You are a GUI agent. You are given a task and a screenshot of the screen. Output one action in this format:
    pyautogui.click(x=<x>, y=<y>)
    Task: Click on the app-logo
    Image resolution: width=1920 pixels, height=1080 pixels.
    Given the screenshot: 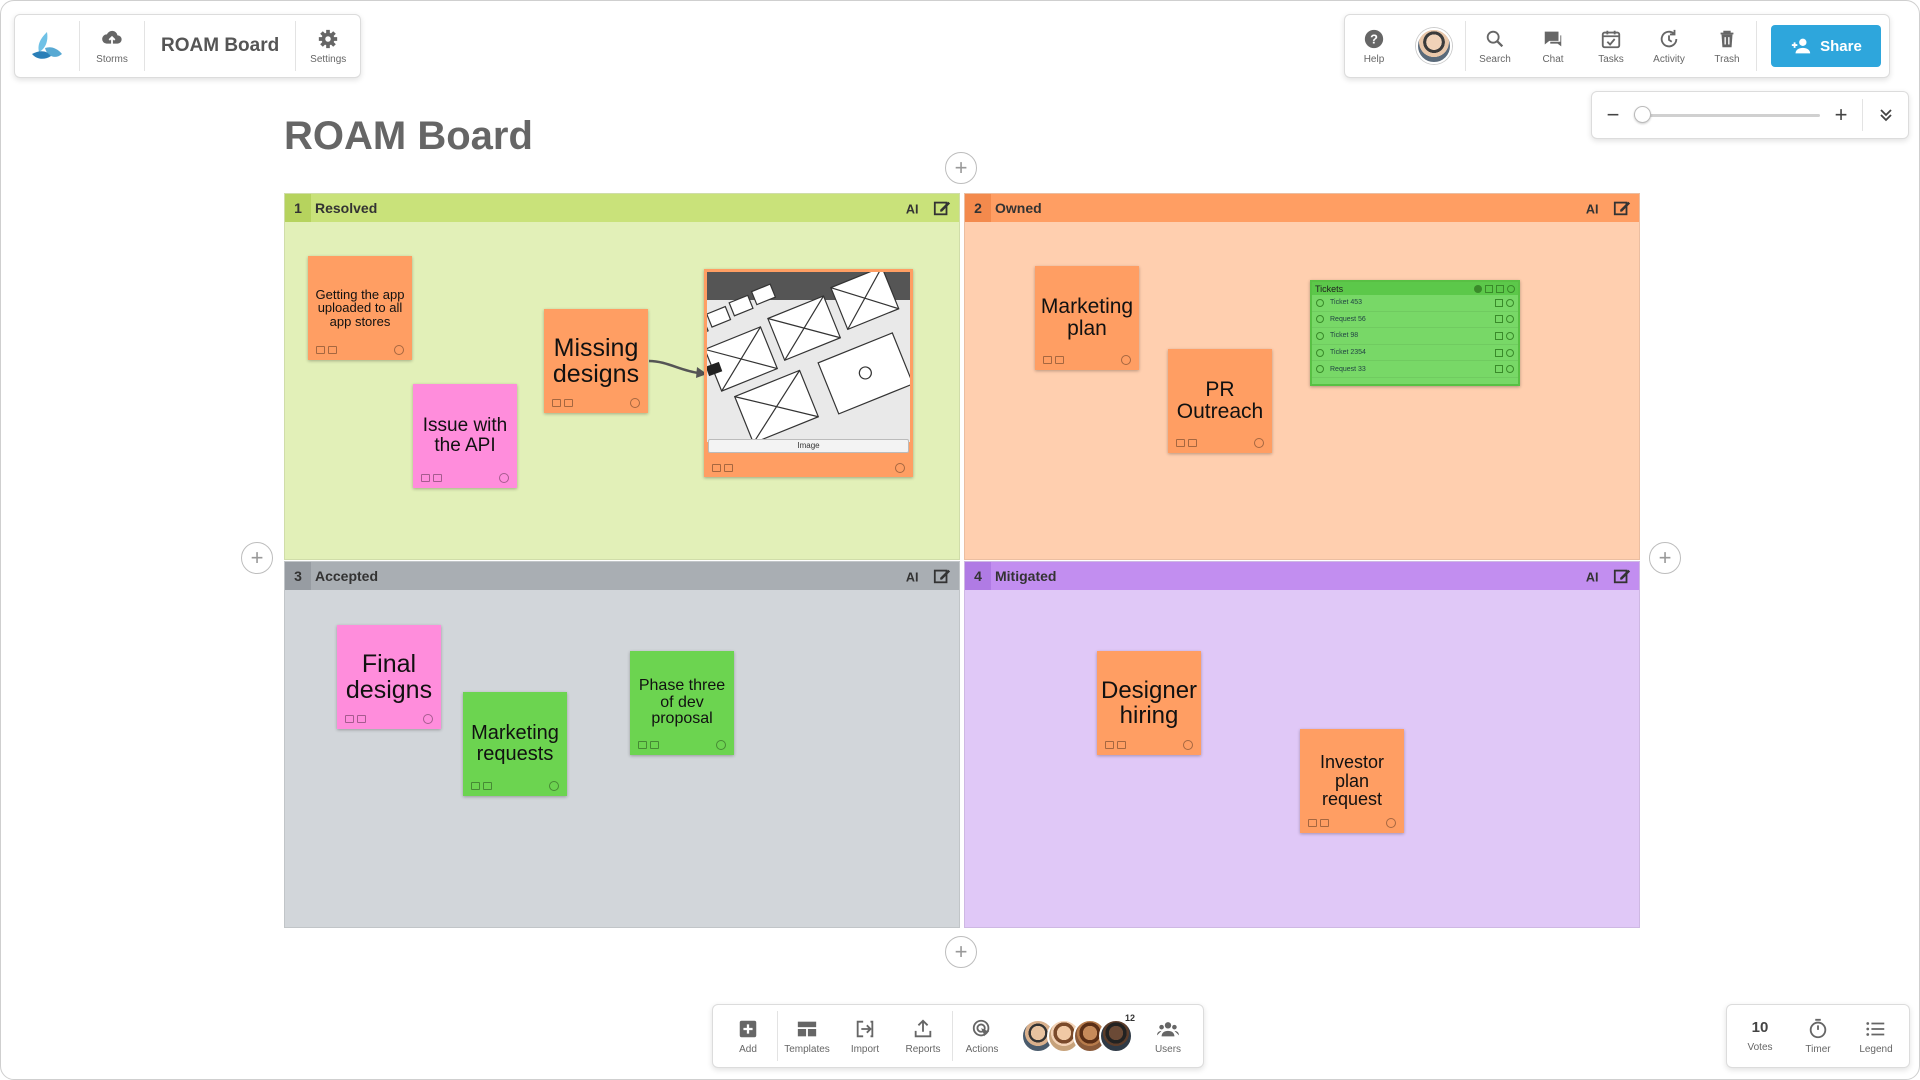 What is the action you would take?
    pyautogui.click(x=47, y=46)
    